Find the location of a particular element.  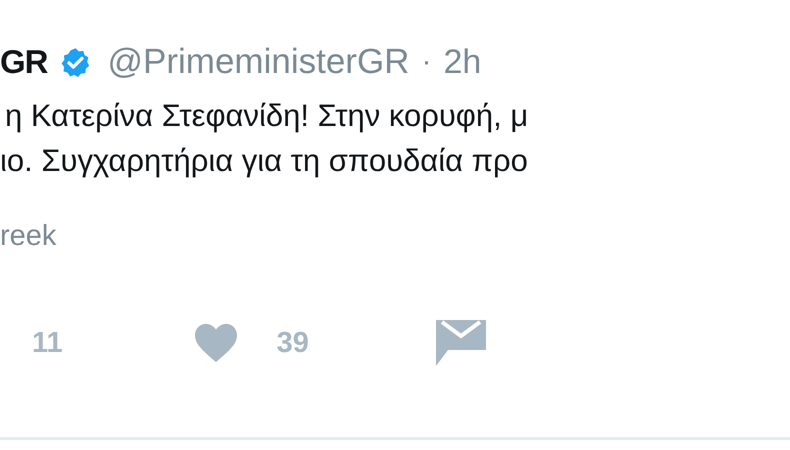

action-count: 11 is located at coordinates (47, 343).